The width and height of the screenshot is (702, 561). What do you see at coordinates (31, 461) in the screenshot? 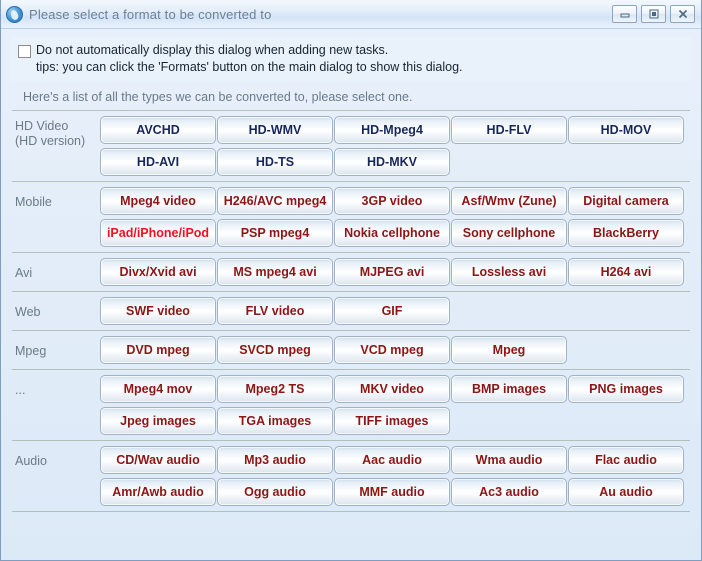
I see `category-label: Audio` at bounding box center [31, 461].